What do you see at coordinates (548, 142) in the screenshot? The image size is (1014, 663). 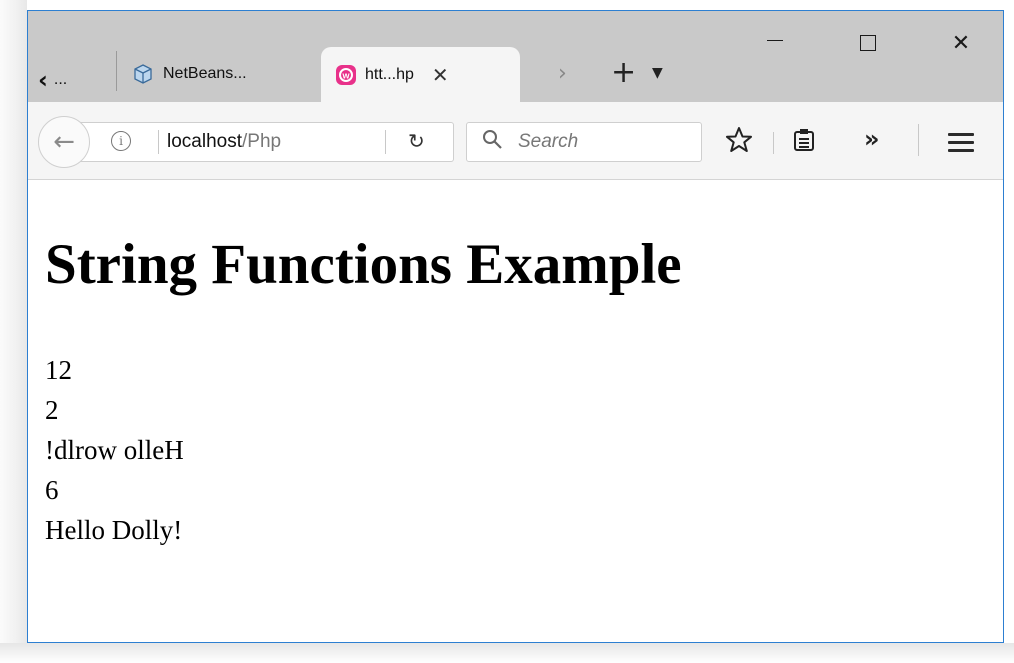 I see `search-input: Search` at bounding box center [548, 142].